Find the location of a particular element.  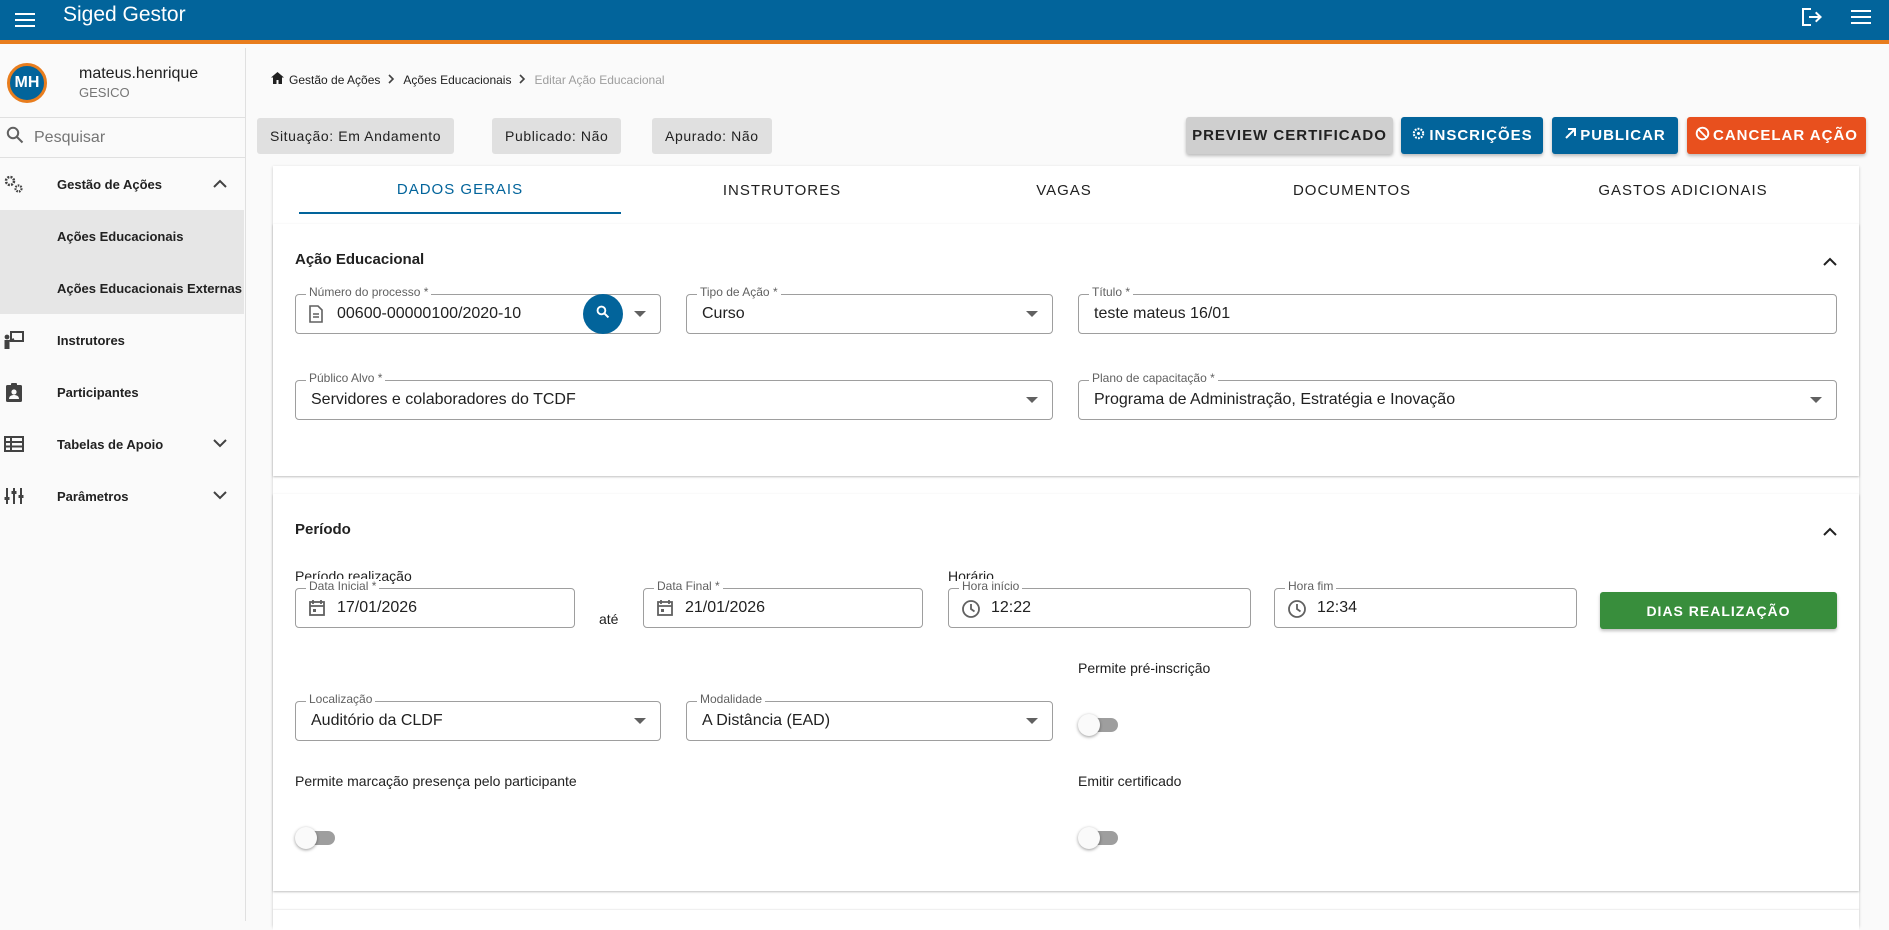

pre-inscricao-label: Permite pré-inscrição is located at coordinates (1144, 668).